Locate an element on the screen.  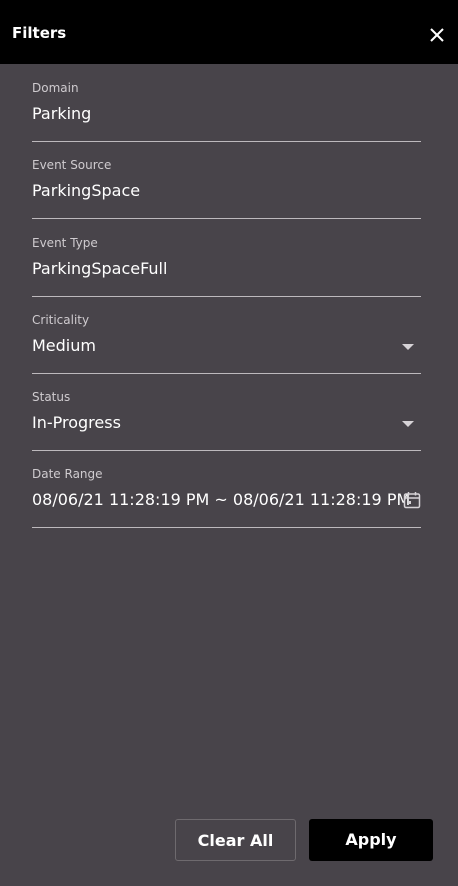
panel-title: Filters is located at coordinates (39, 33).